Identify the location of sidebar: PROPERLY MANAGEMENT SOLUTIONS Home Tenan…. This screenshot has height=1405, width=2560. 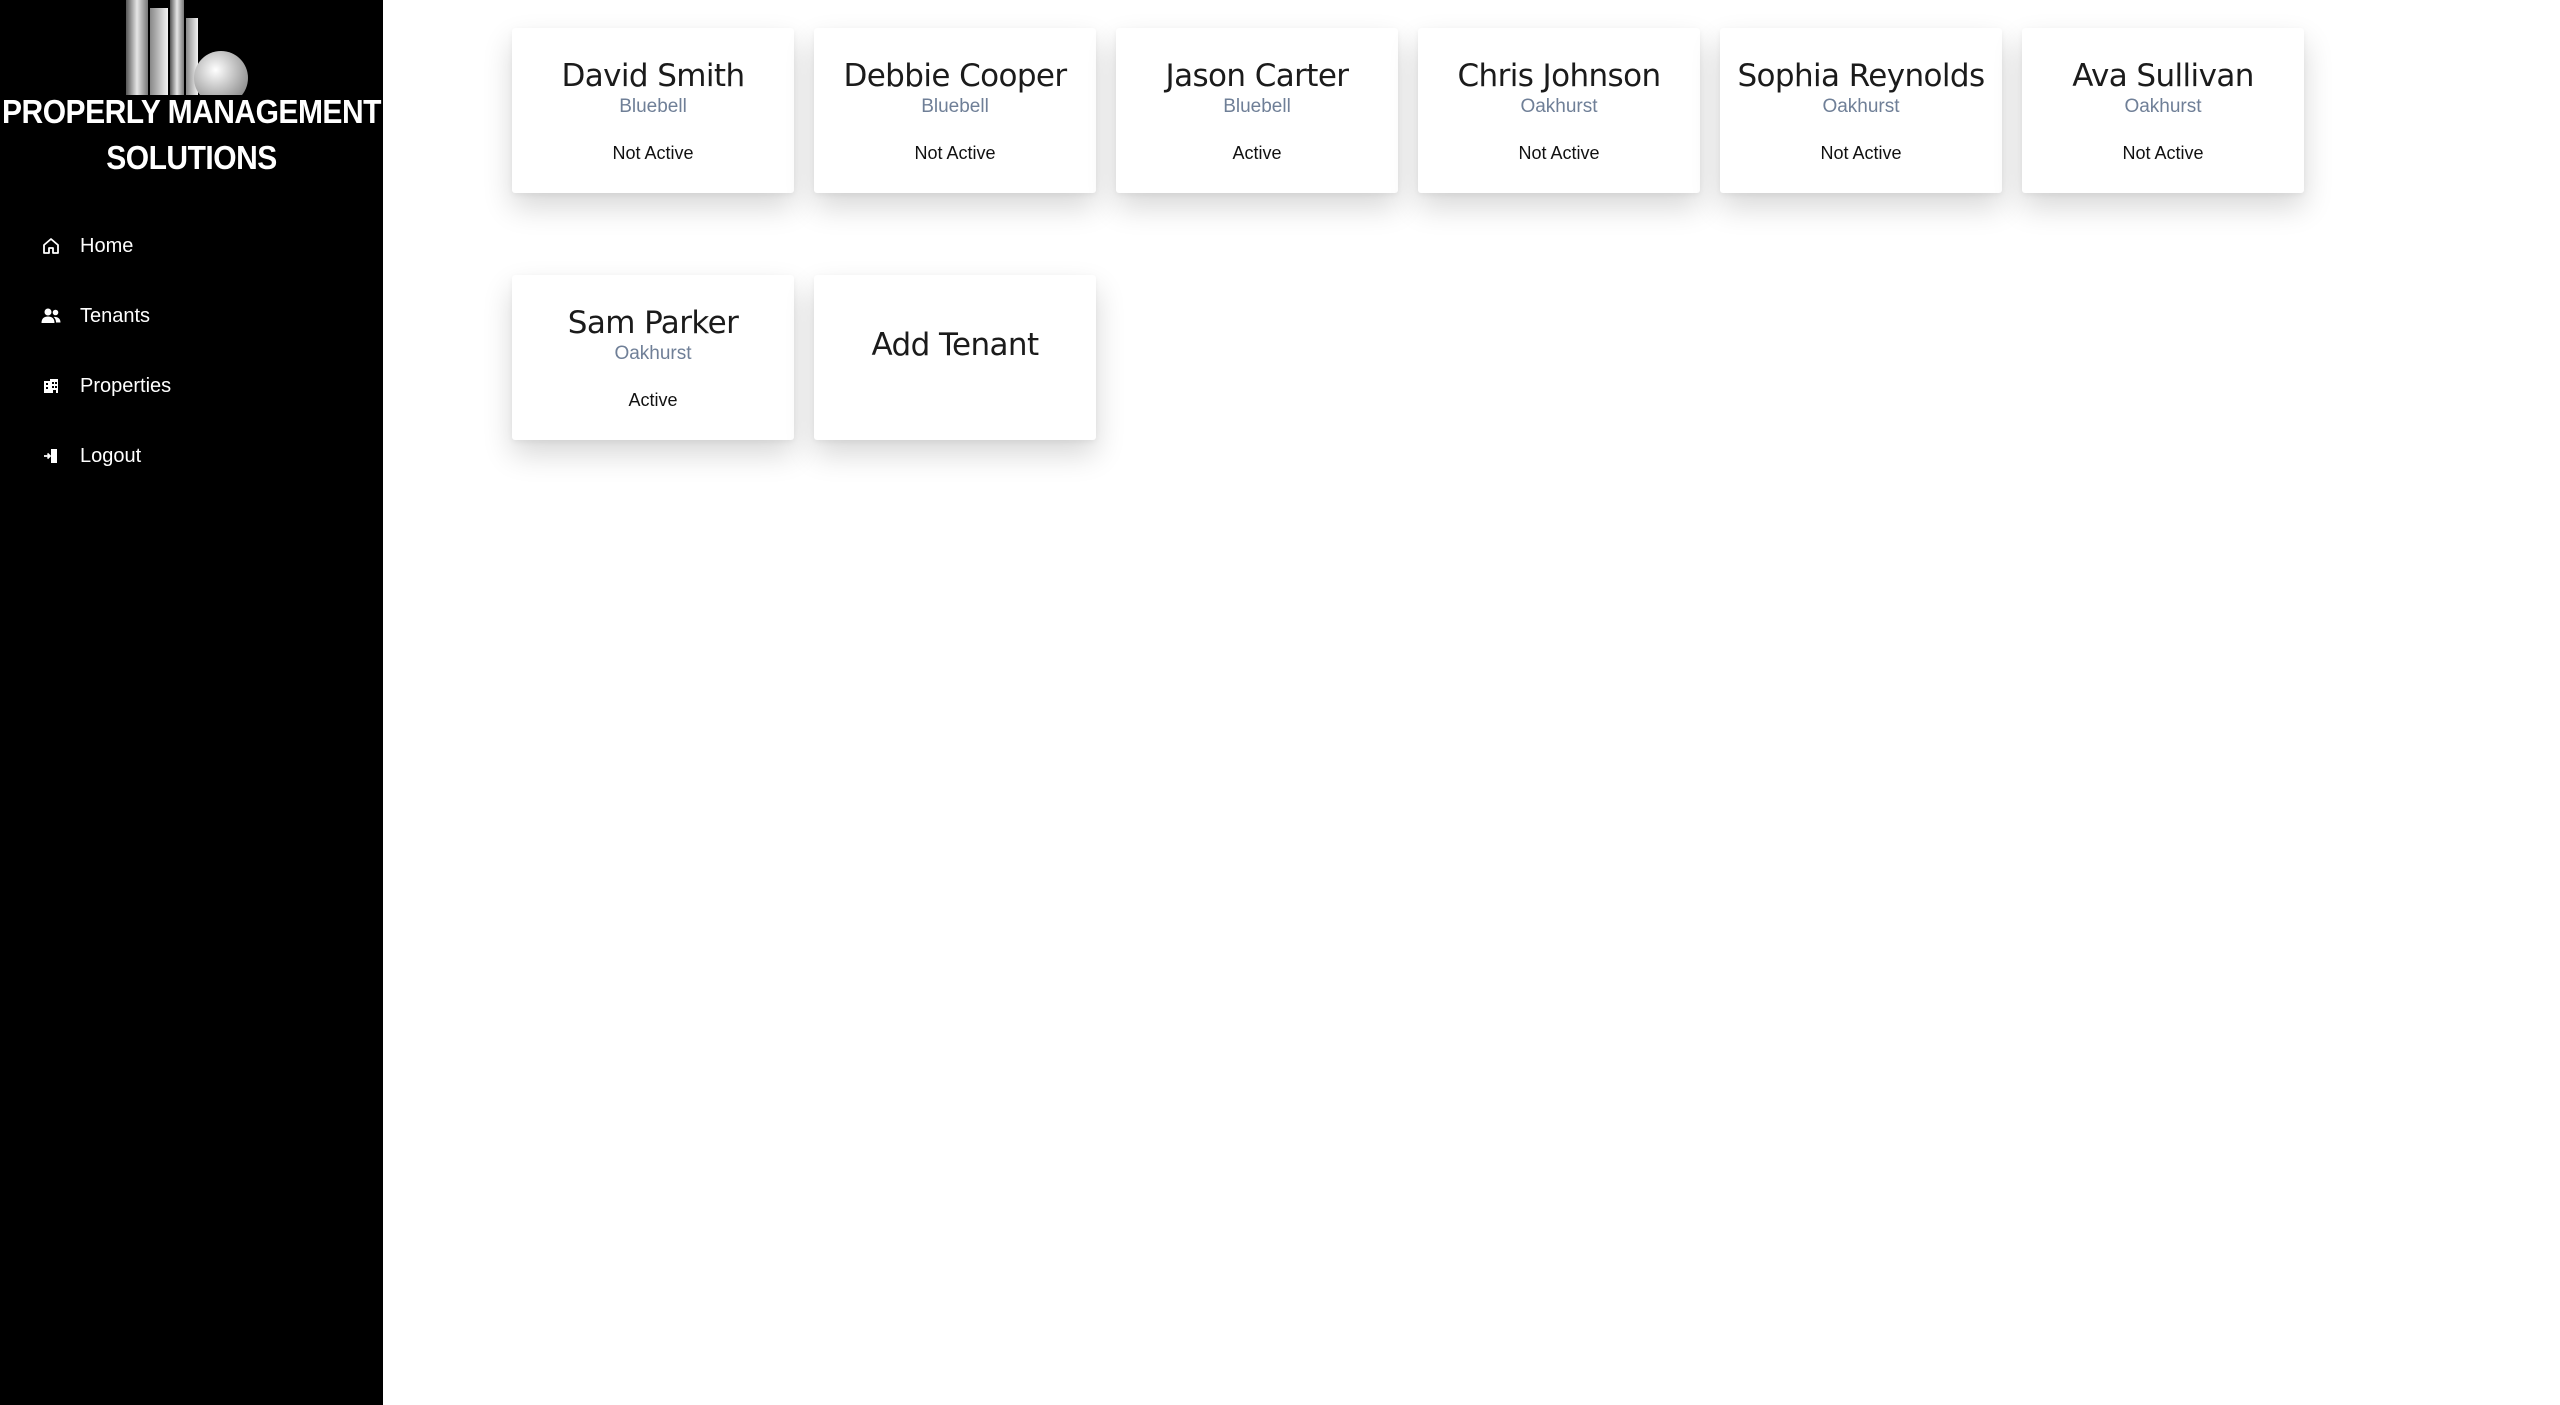
(191, 702).